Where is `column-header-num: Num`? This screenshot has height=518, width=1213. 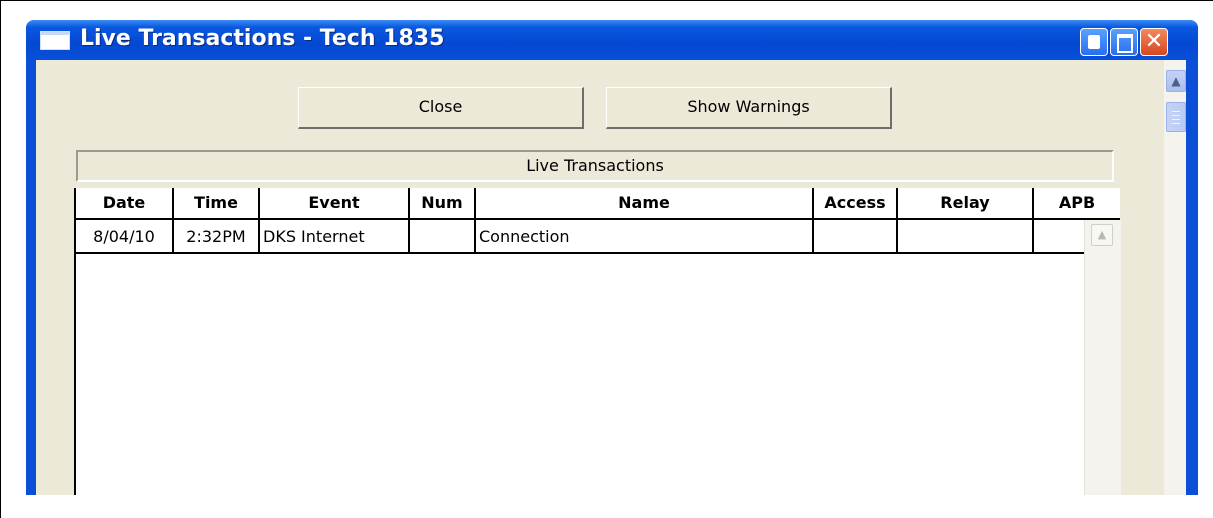
column-header-num: Num is located at coordinates (443, 203).